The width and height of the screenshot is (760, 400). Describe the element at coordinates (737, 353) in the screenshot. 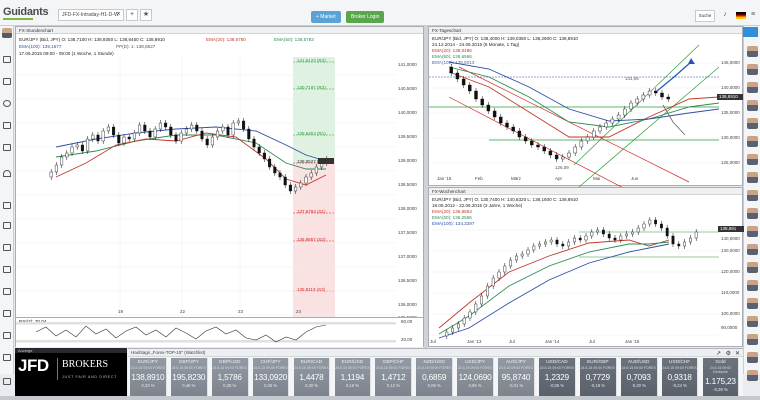

I see `close-icon: ✕` at that location.